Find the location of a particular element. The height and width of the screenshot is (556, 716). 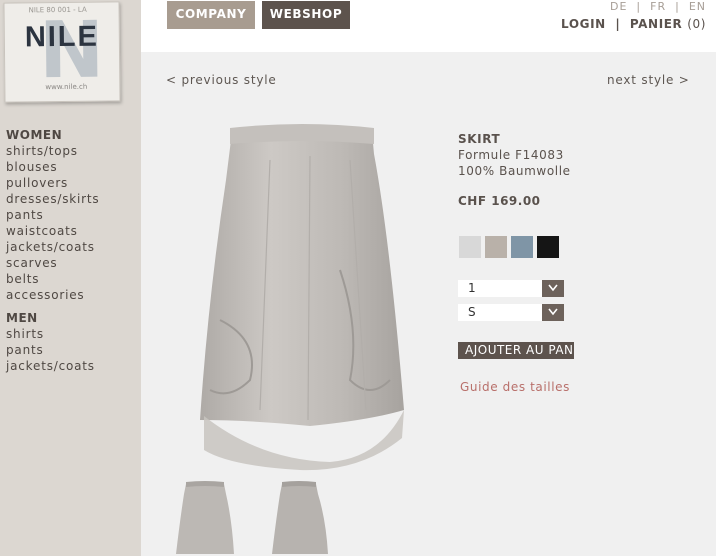

size-value: S is located at coordinates (472, 312).